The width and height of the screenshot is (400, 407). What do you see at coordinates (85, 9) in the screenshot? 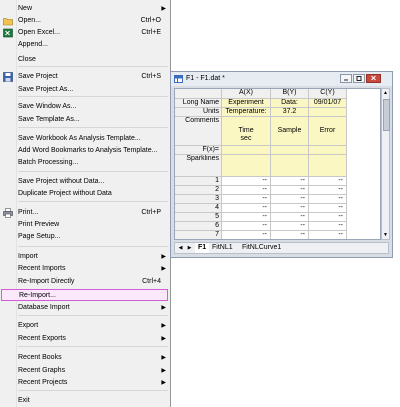
I see `menu-item-new: New ▶` at bounding box center [85, 9].